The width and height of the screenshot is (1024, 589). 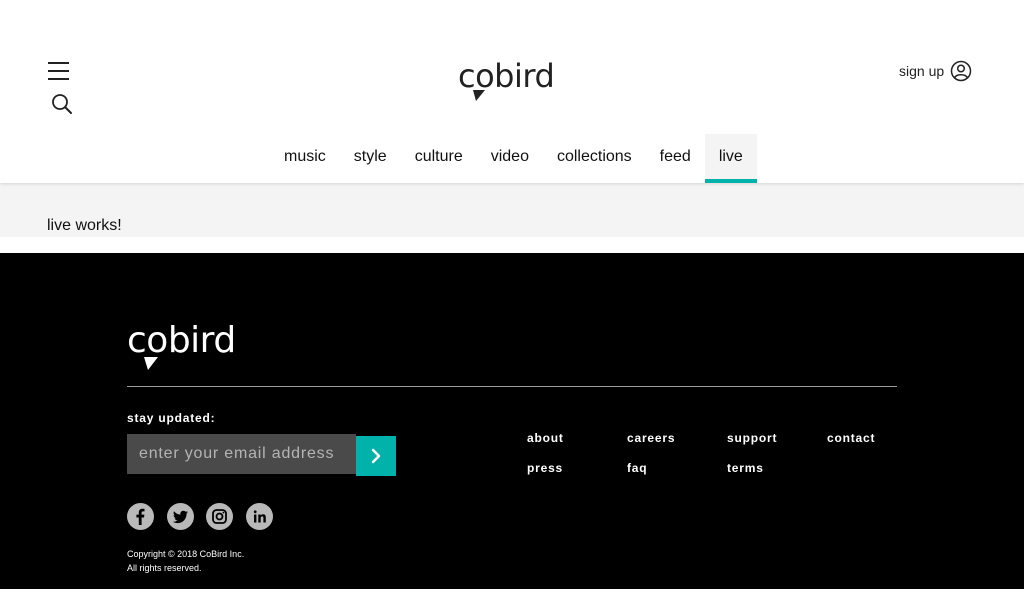 I want to click on nav-item-style: style, so click(x=370, y=158).